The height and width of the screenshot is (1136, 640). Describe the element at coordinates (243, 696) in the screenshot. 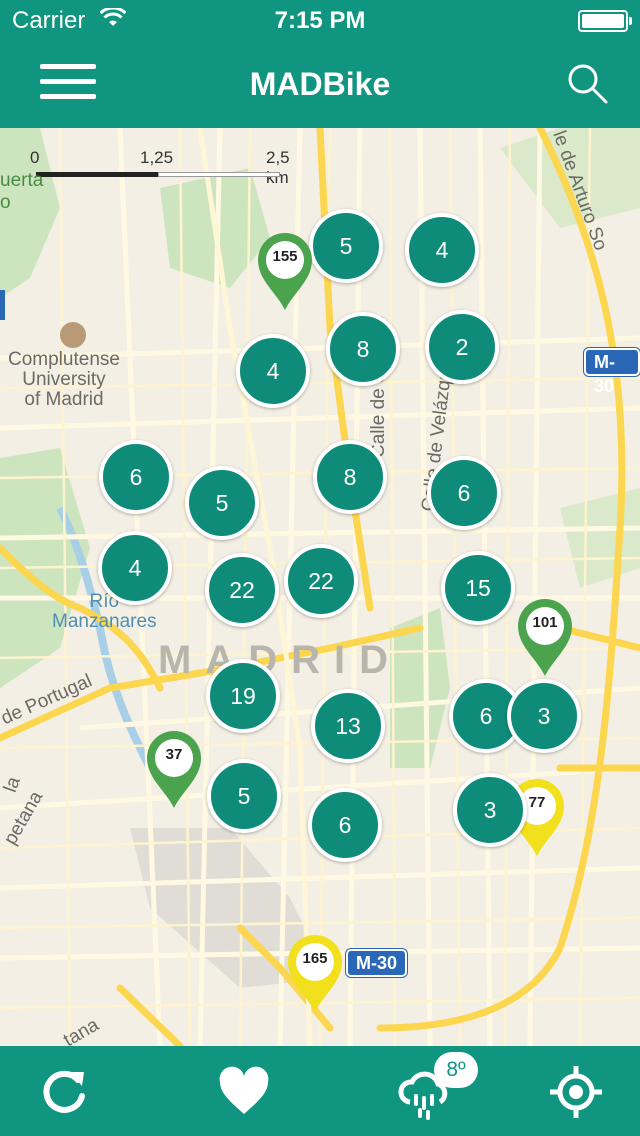

I see `station-cluster: 19` at that location.